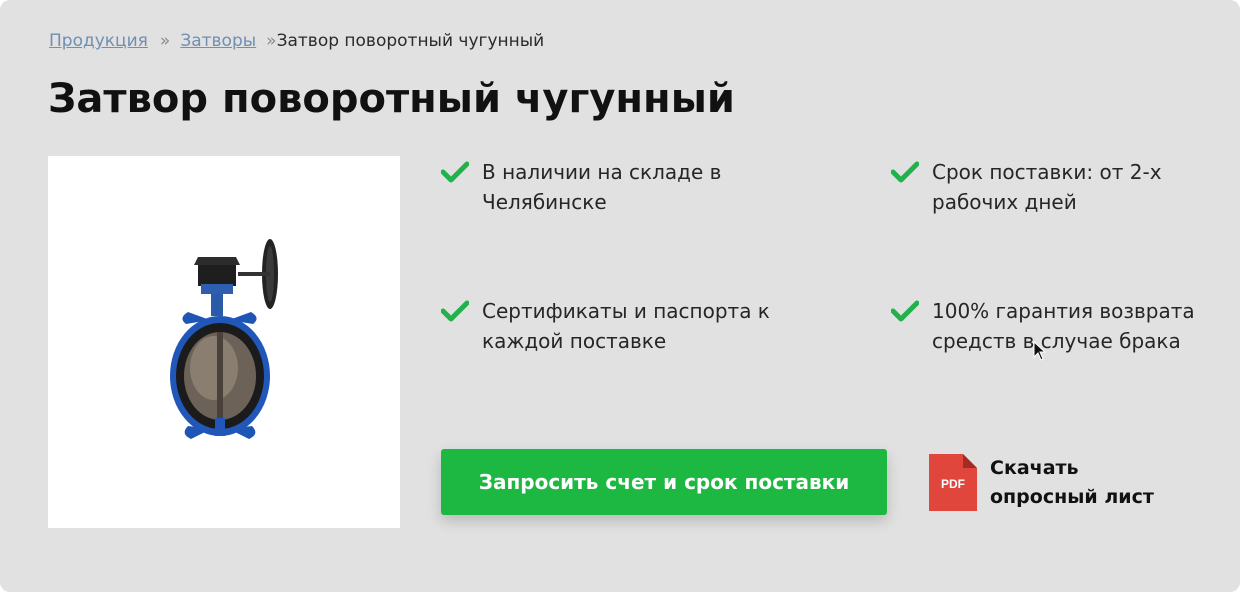 The width and height of the screenshot is (1240, 593). I want to click on mouse-cursor-icon, so click(1040, 351).